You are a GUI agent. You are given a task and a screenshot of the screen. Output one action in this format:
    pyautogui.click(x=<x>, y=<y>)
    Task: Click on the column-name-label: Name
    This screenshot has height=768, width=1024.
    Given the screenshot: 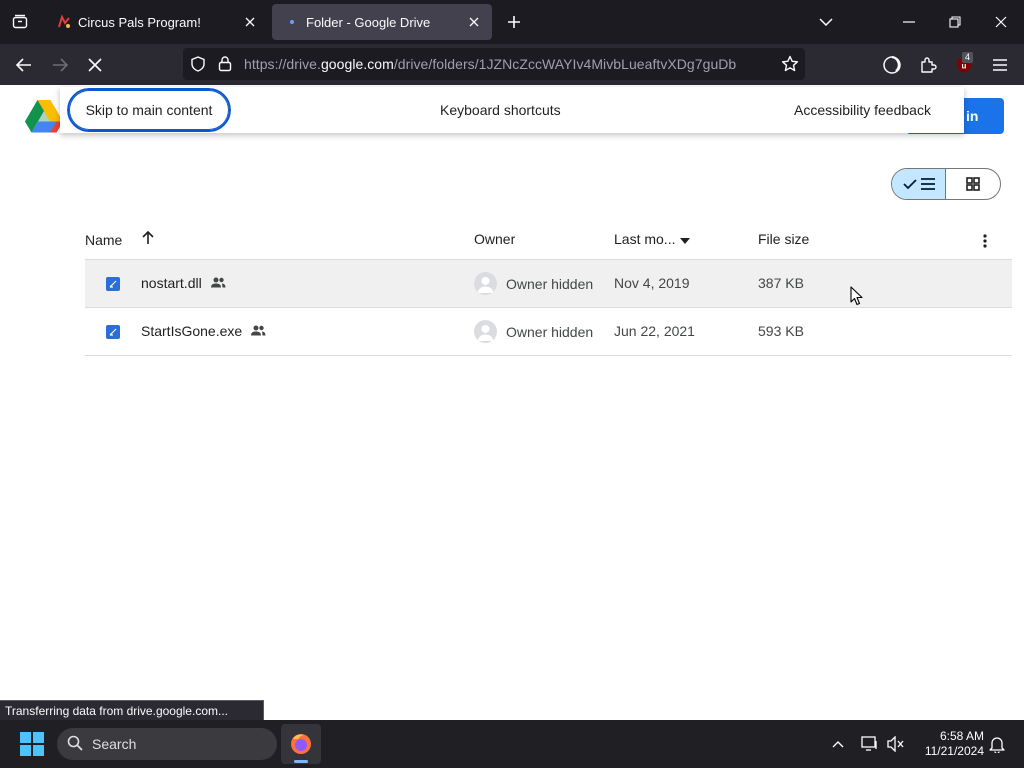 What is the action you would take?
    pyautogui.click(x=104, y=239)
    